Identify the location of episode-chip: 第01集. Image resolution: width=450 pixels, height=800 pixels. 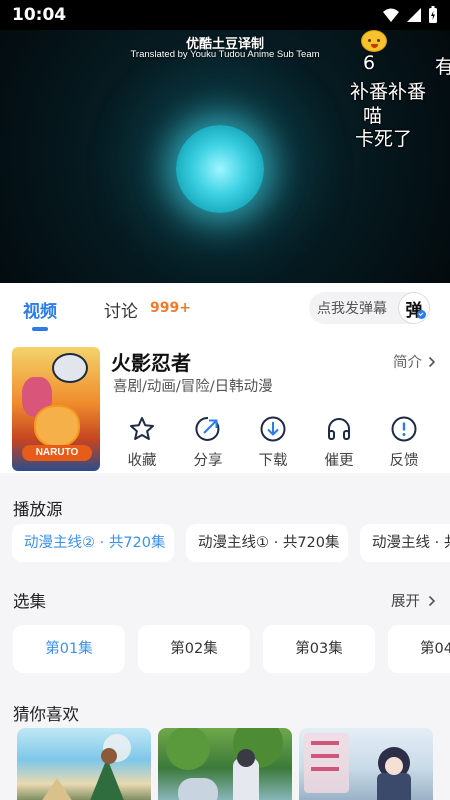
(69, 649).